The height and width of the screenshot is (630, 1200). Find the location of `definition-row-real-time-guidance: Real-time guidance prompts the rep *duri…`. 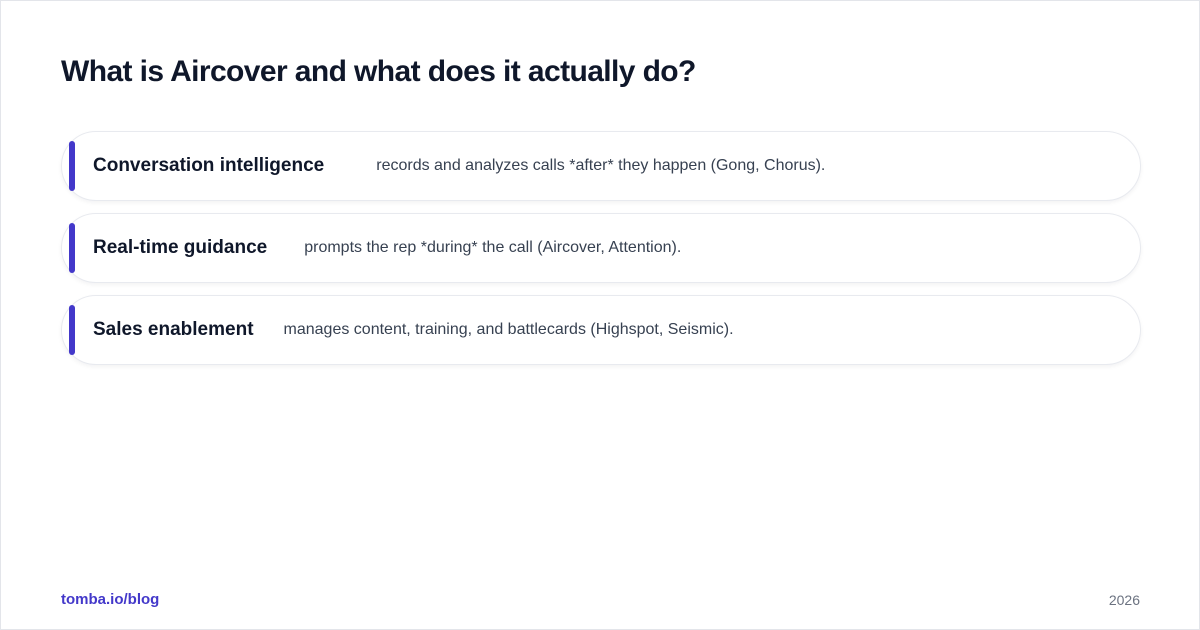

definition-row-real-time-guidance: Real-time guidance prompts the rep *duri… is located at coordinates (601, 248).